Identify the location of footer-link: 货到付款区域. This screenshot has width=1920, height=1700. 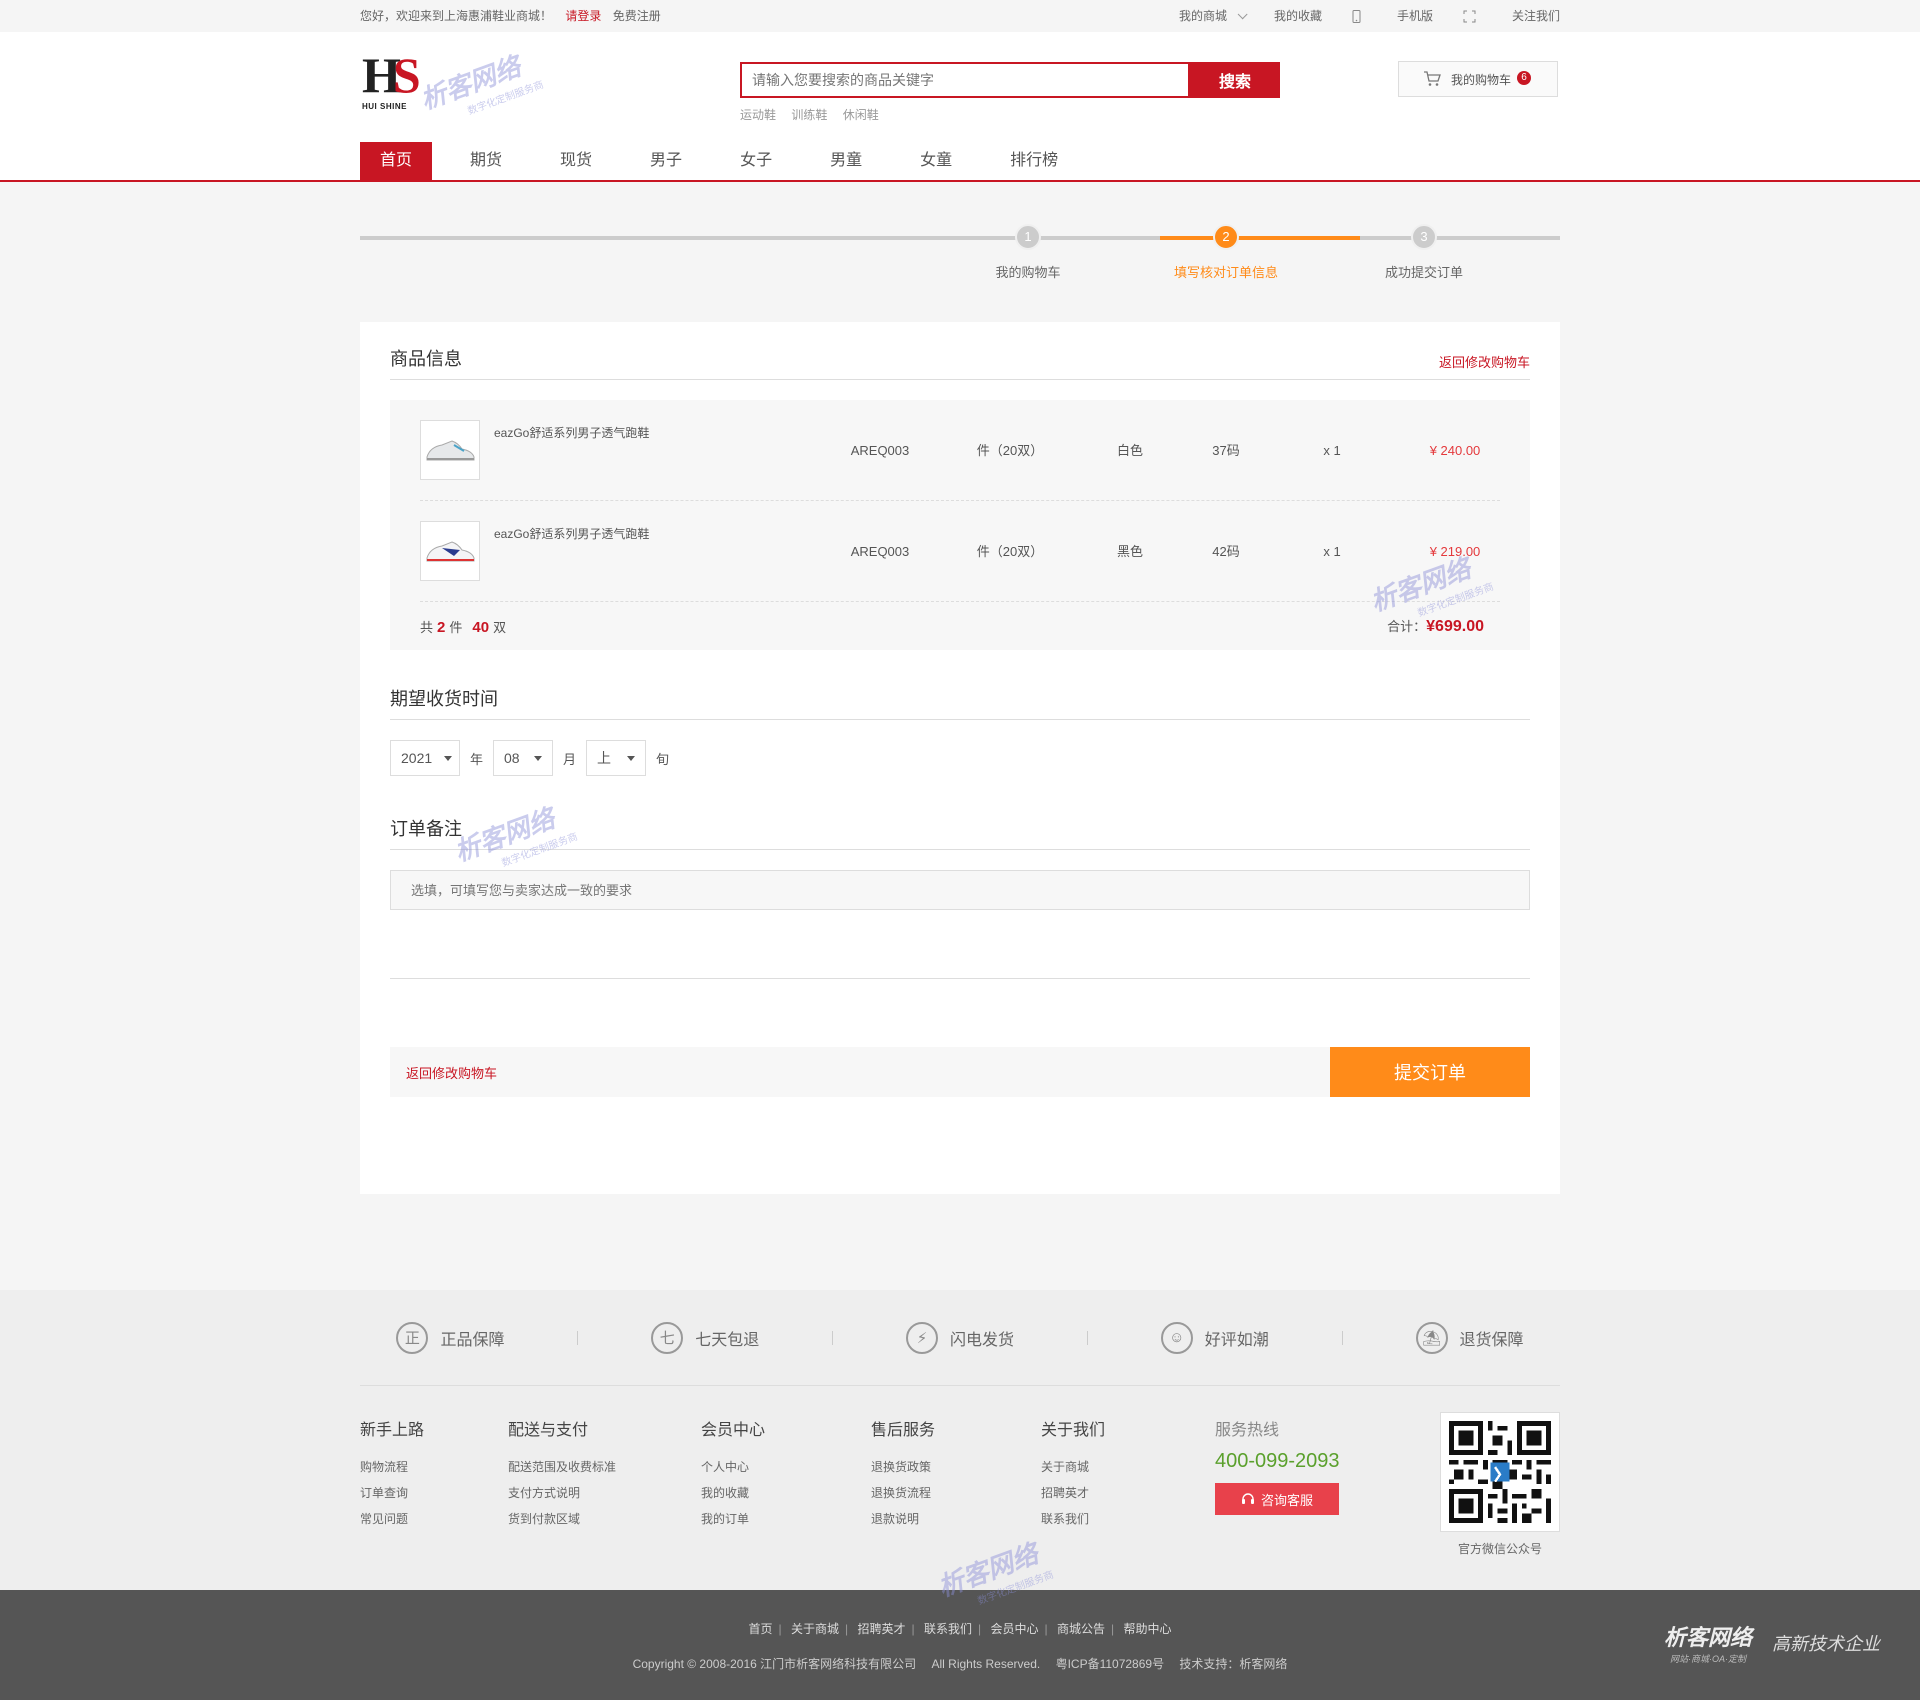
(562, 1519).